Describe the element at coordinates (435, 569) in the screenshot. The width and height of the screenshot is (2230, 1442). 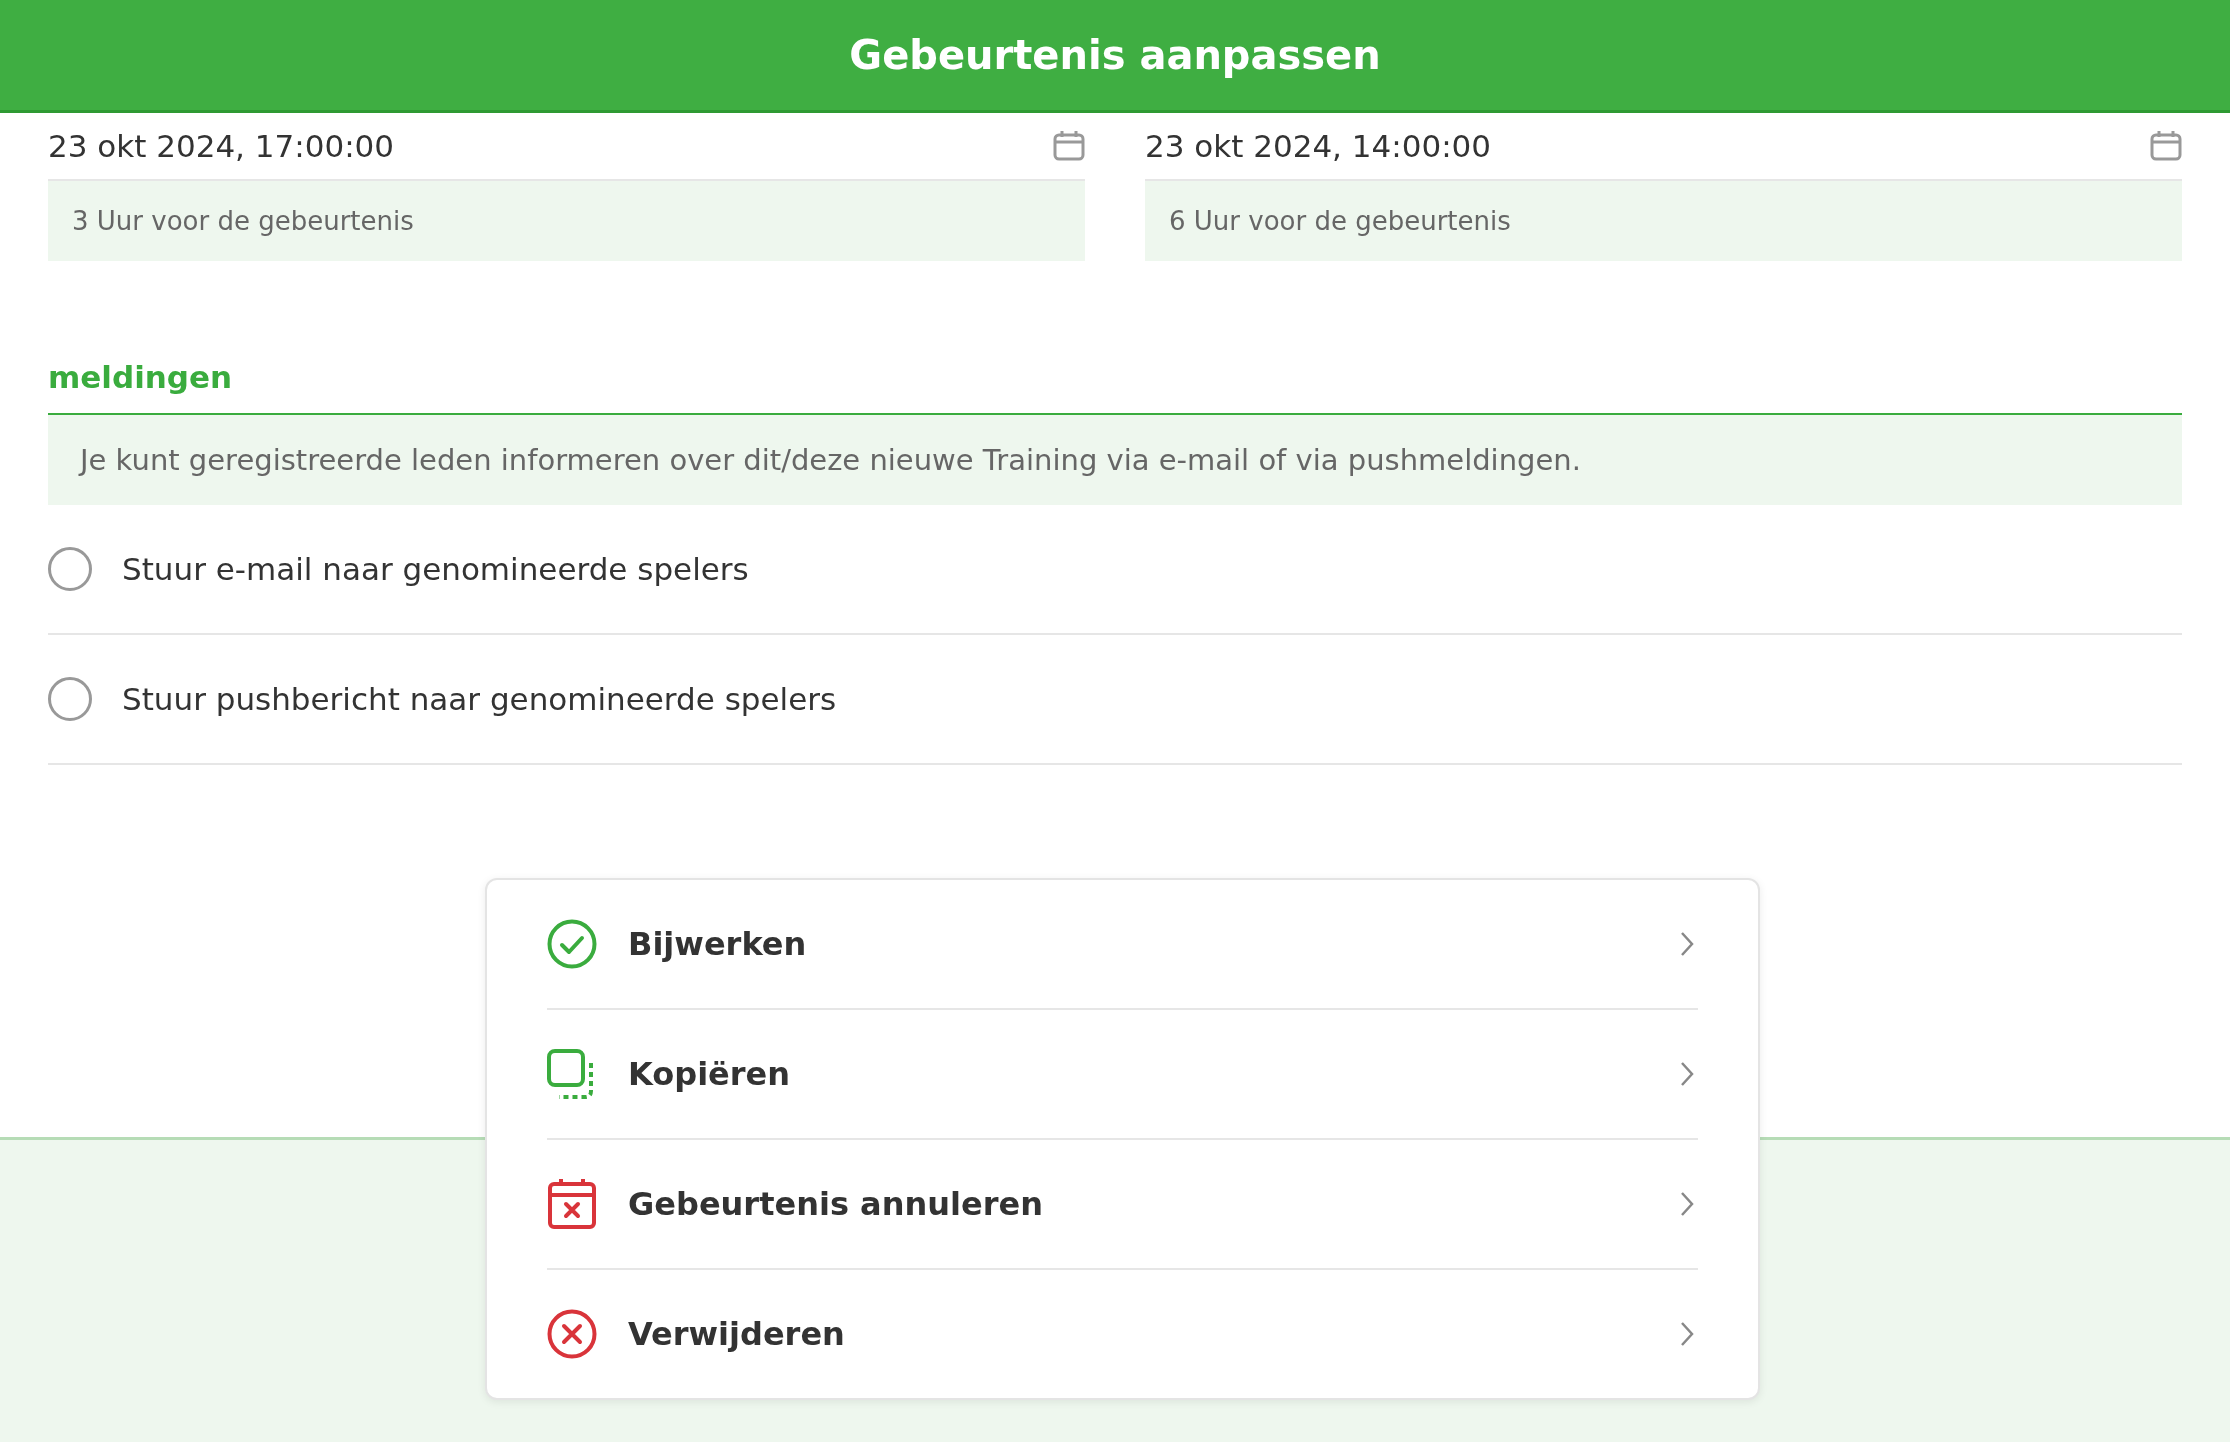
I see `option-label: Stuur e-mail naar genomineerde spelers` at that location.